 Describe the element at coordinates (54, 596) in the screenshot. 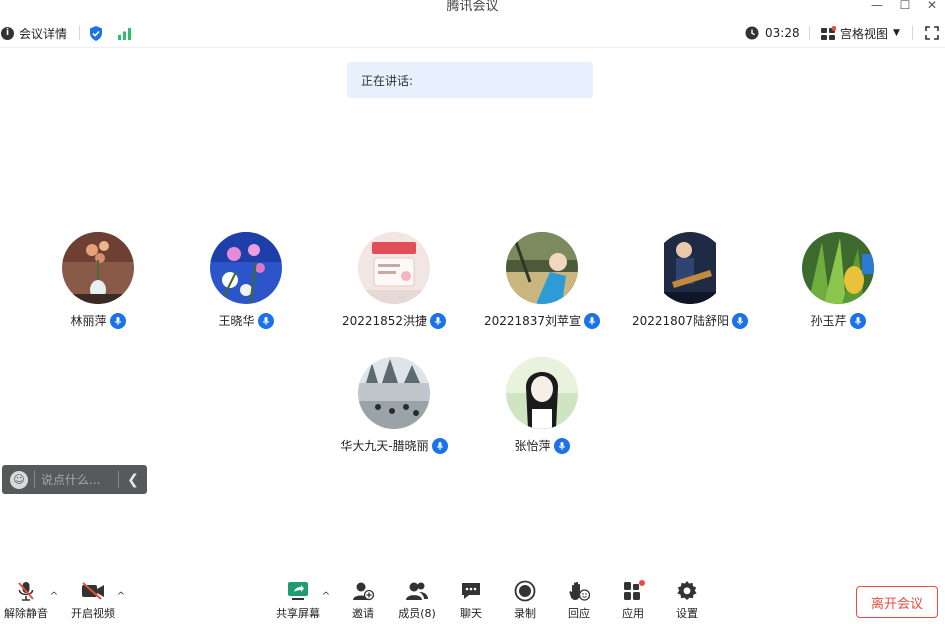

I see `audio-options-chevron-icon: ^` at that location.